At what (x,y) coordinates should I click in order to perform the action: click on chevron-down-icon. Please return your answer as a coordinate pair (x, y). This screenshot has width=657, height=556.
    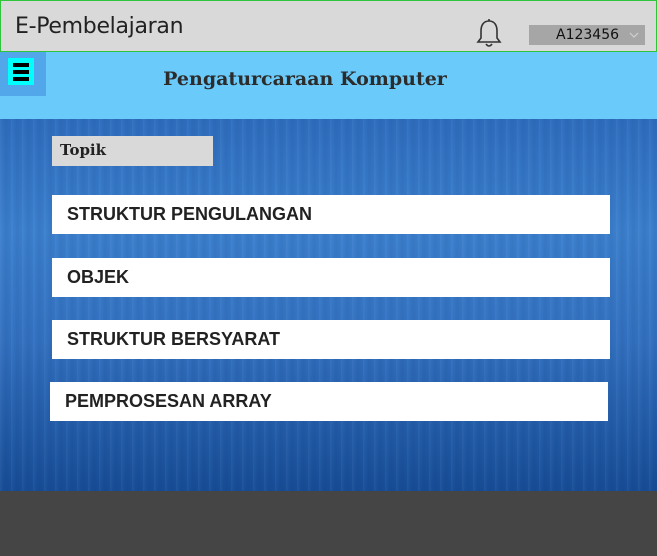
    Looking at the image, I should click on (634, 35).